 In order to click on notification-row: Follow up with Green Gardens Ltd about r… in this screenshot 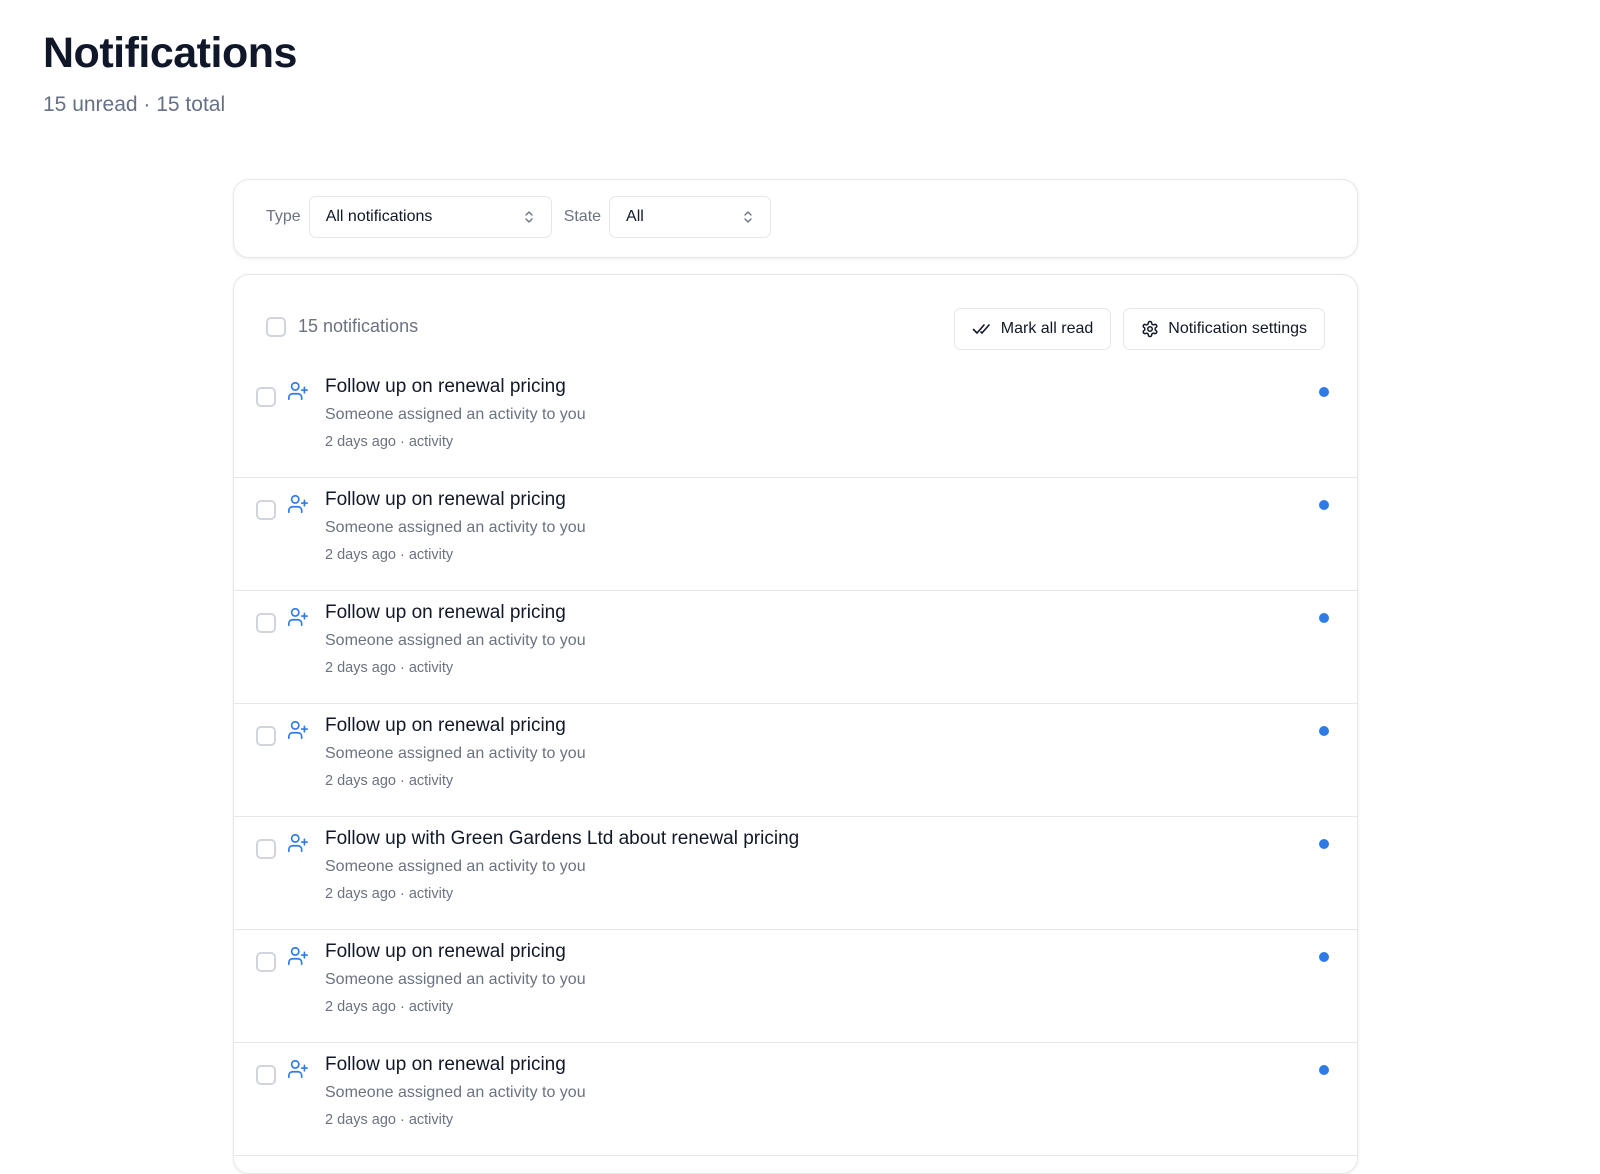, I will do `click(795, 873)`.